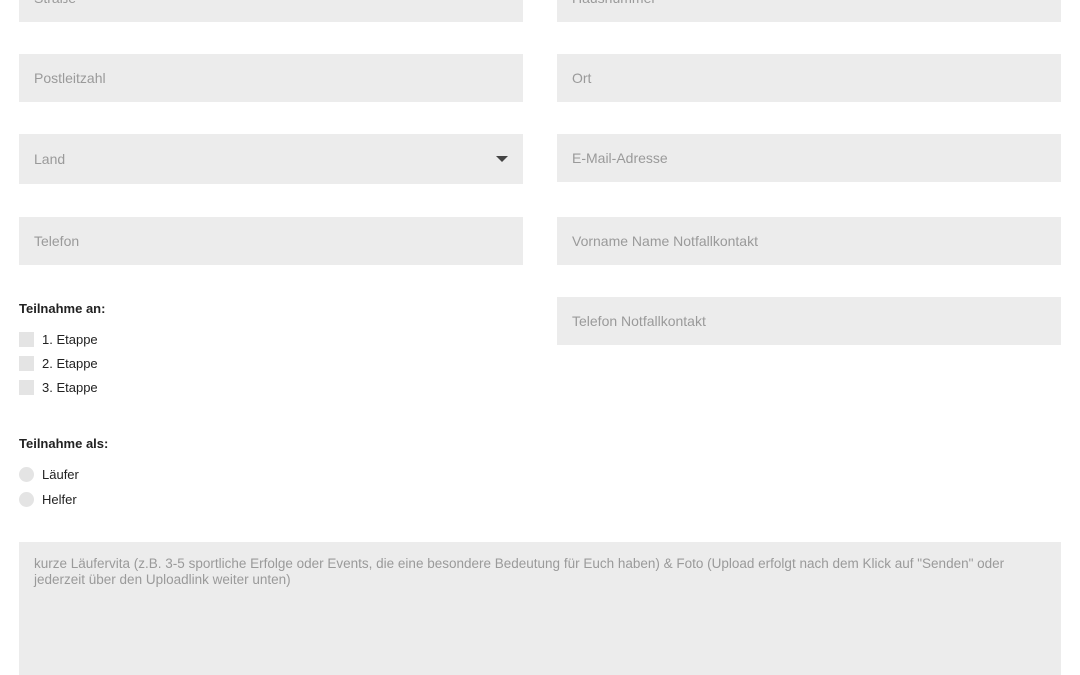  Describe the element at coordinates (271, 11) in the screenshot. I see `street-field` at that location.